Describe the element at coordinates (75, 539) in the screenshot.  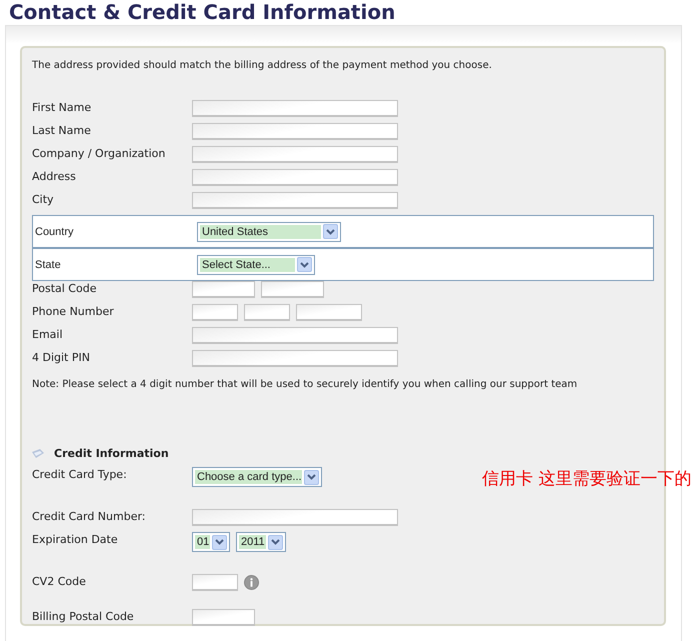
I see `field-label: Expiration Date` at that location.